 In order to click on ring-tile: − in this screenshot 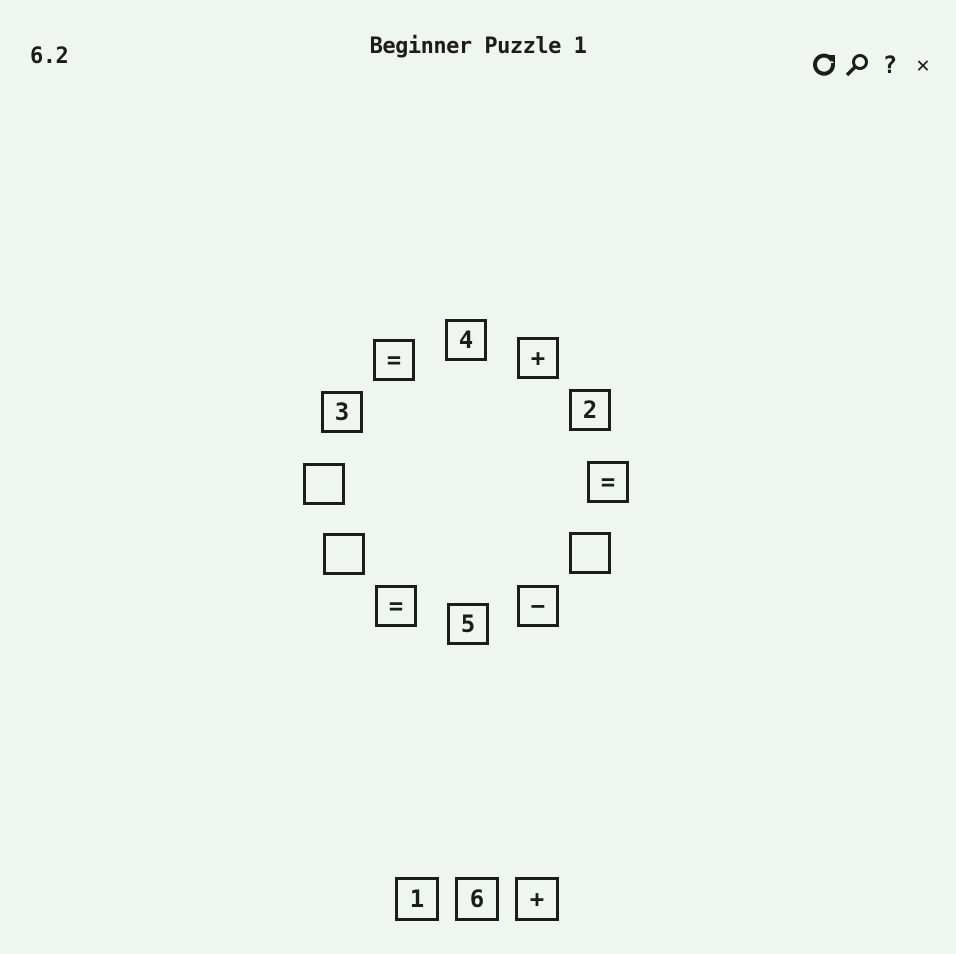, I will do `click(538, 606)`.